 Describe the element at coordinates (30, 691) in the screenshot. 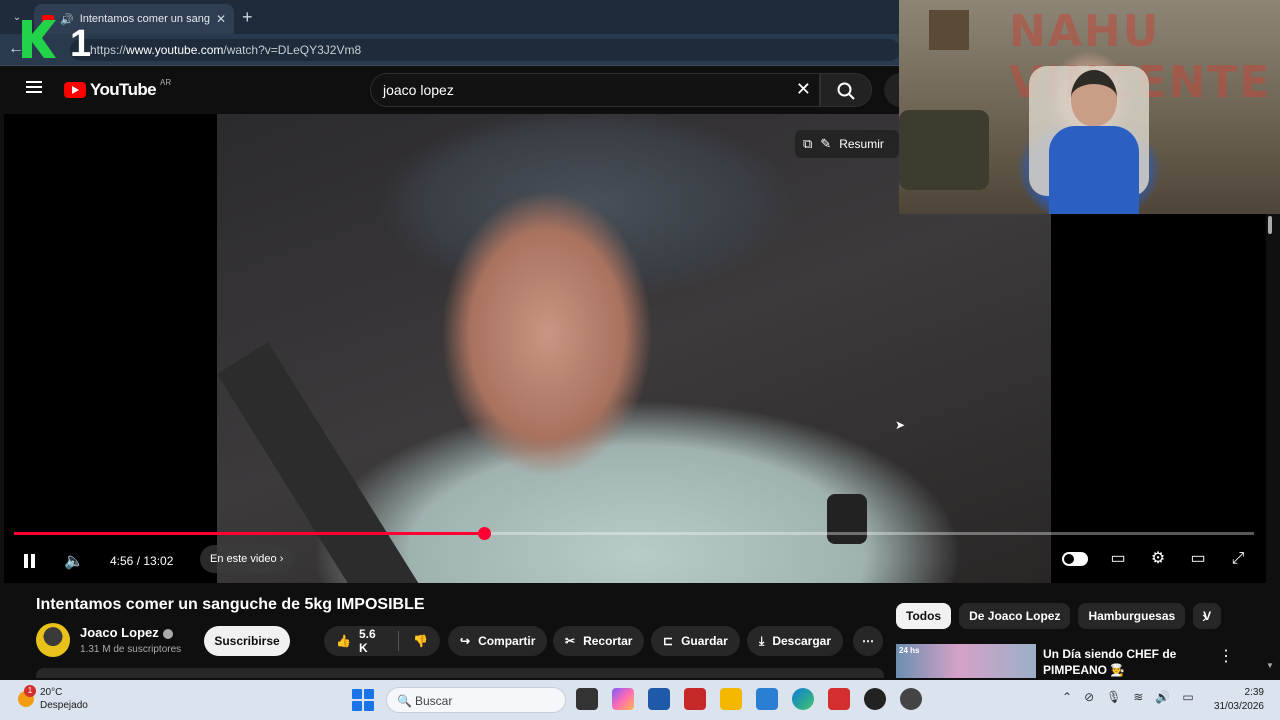

I see `weather-badge: 1` at that location.